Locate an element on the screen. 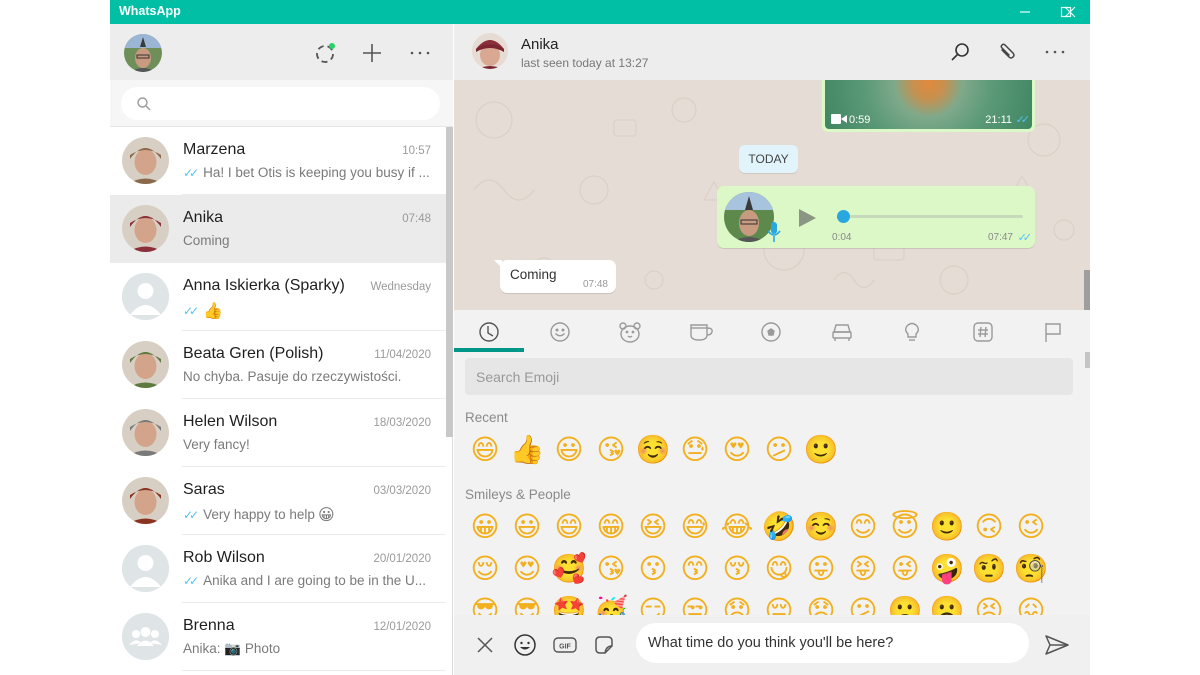 The height and width of the screenshot is (675, 1200). video-thumbnail: 0:59 21:11 ✓✓ is located at coordinates (928, 104).